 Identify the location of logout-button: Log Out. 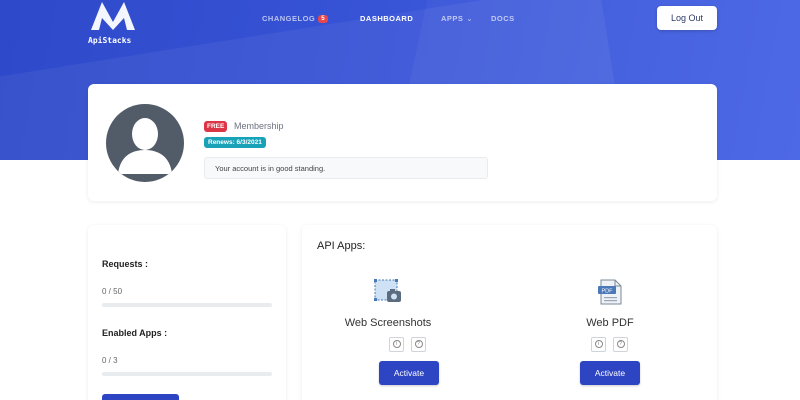
(687, 18).